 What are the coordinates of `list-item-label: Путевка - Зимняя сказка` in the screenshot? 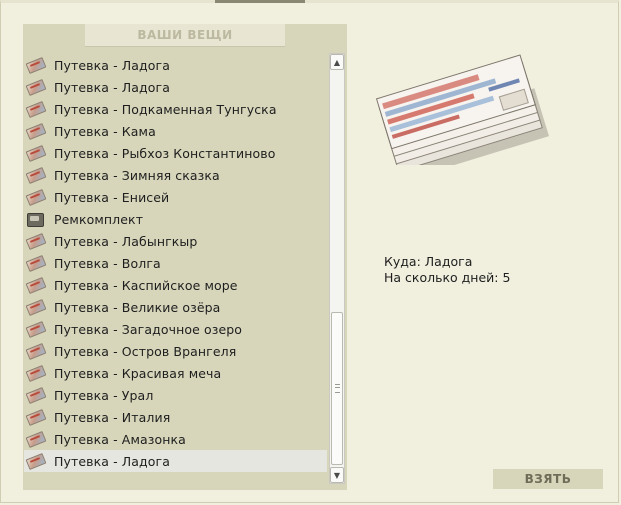 It's located at (137, 175).